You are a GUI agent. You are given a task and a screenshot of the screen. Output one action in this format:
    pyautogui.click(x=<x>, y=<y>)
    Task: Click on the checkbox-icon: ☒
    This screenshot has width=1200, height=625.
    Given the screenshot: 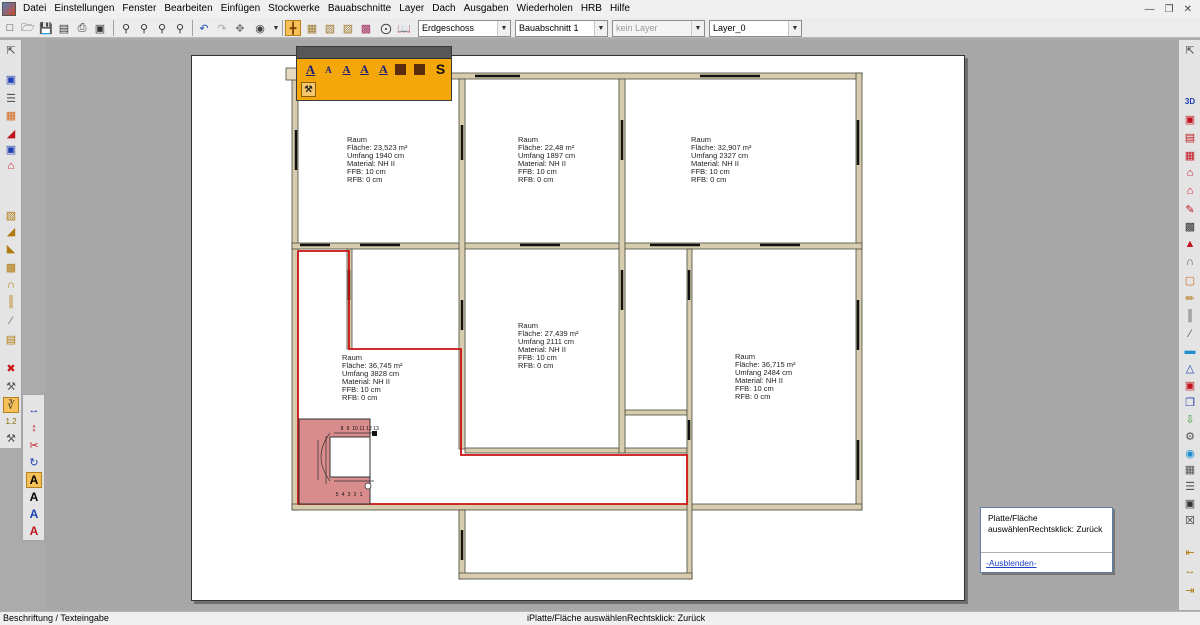 What is the action you would take?
    pyautogui.click(x=1190, y=520)
    